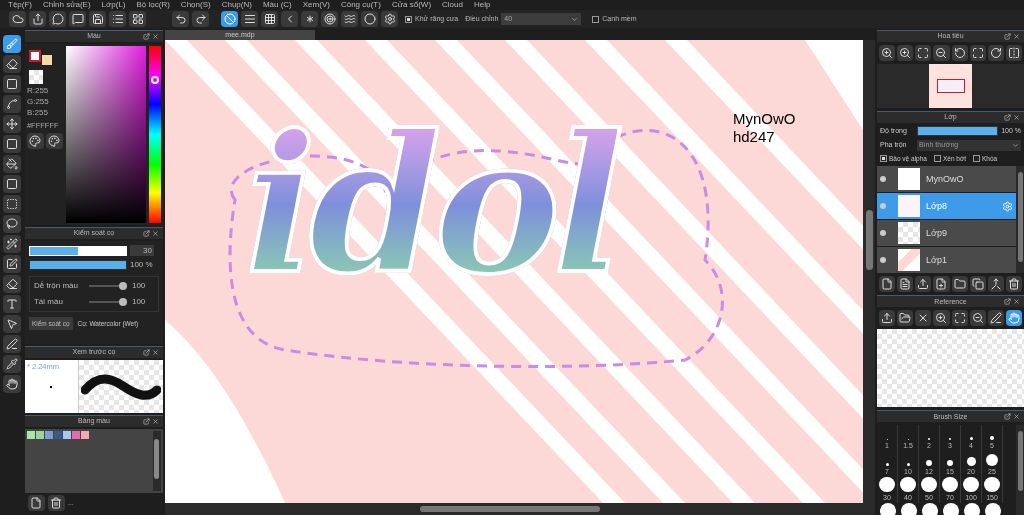 The image size is (1024, 515). Describe the element at coordinates (277, 5) in the screenshot. I see `menu-item: Màu (C)` at that location.